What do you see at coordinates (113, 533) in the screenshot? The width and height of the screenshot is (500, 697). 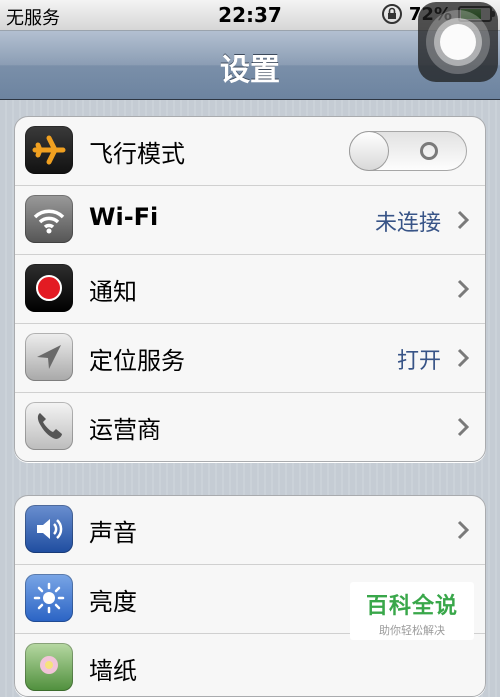 I see `row-label: 声音` at bounding box center [113, 533].